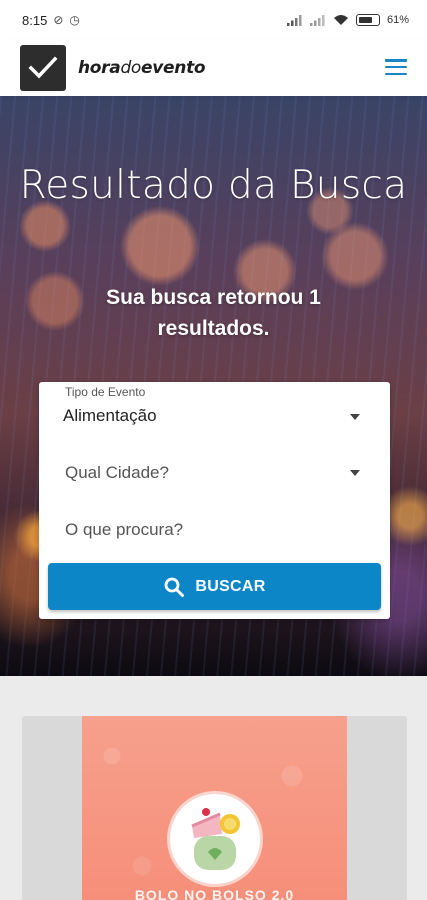  Describe the element at coordinates (215, 839) in the screenshot. I see `product-logo-icon` at that location.